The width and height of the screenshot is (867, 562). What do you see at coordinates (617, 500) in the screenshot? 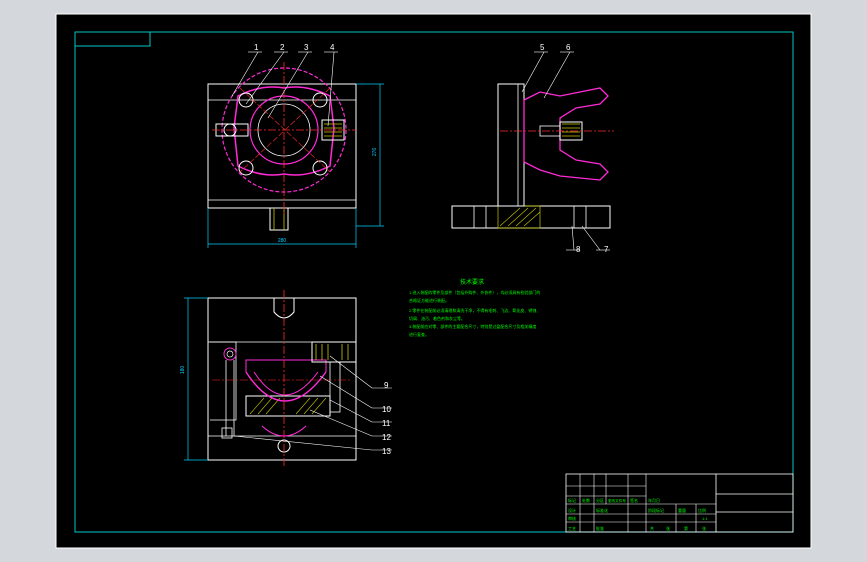
I see `tb-change-doc: 更改文件号` at bounding box center [617, 500].